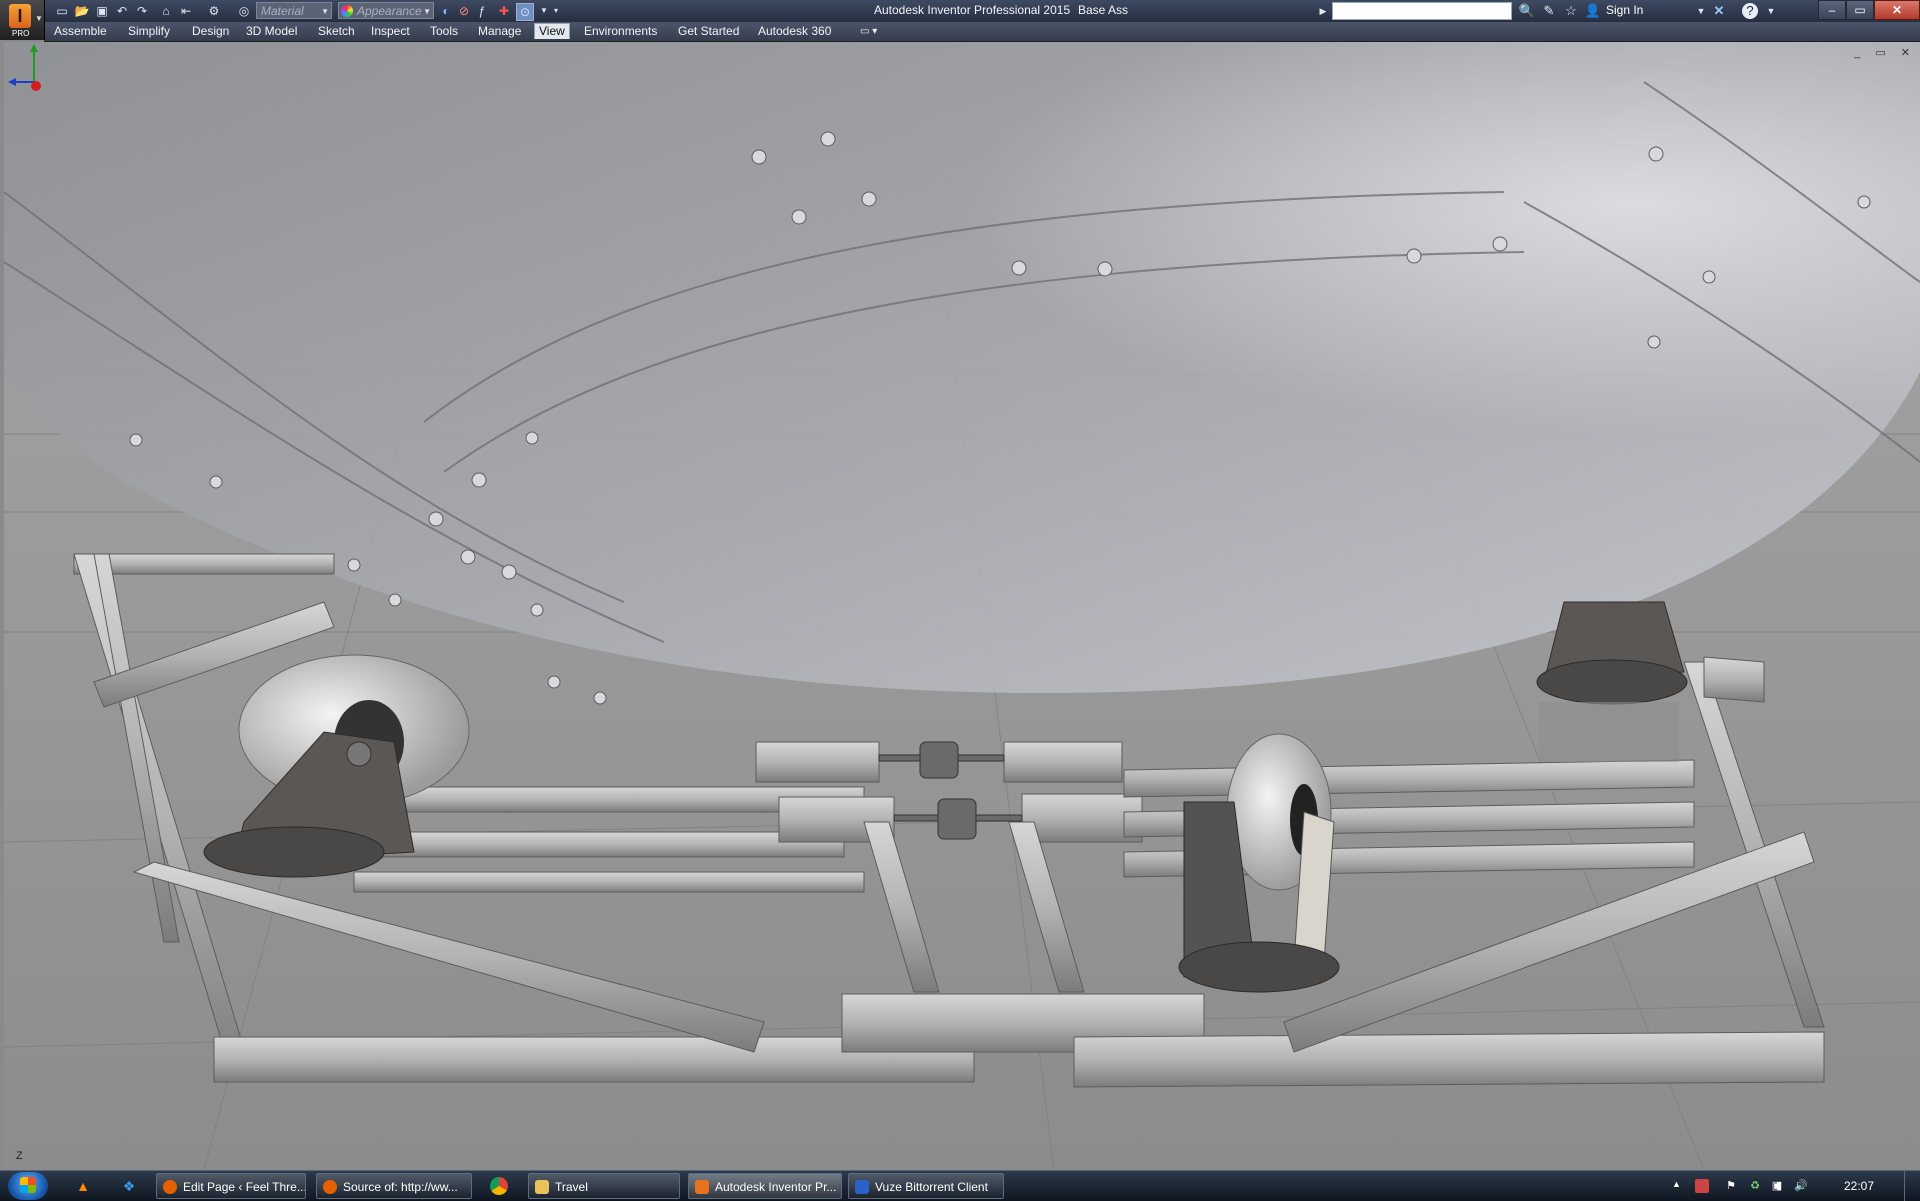 The height and width of the screenshot is (1201, 1920). Describe the element at coordinates (552, 31) in the screenshot. I see `tab-view: View` at that location.